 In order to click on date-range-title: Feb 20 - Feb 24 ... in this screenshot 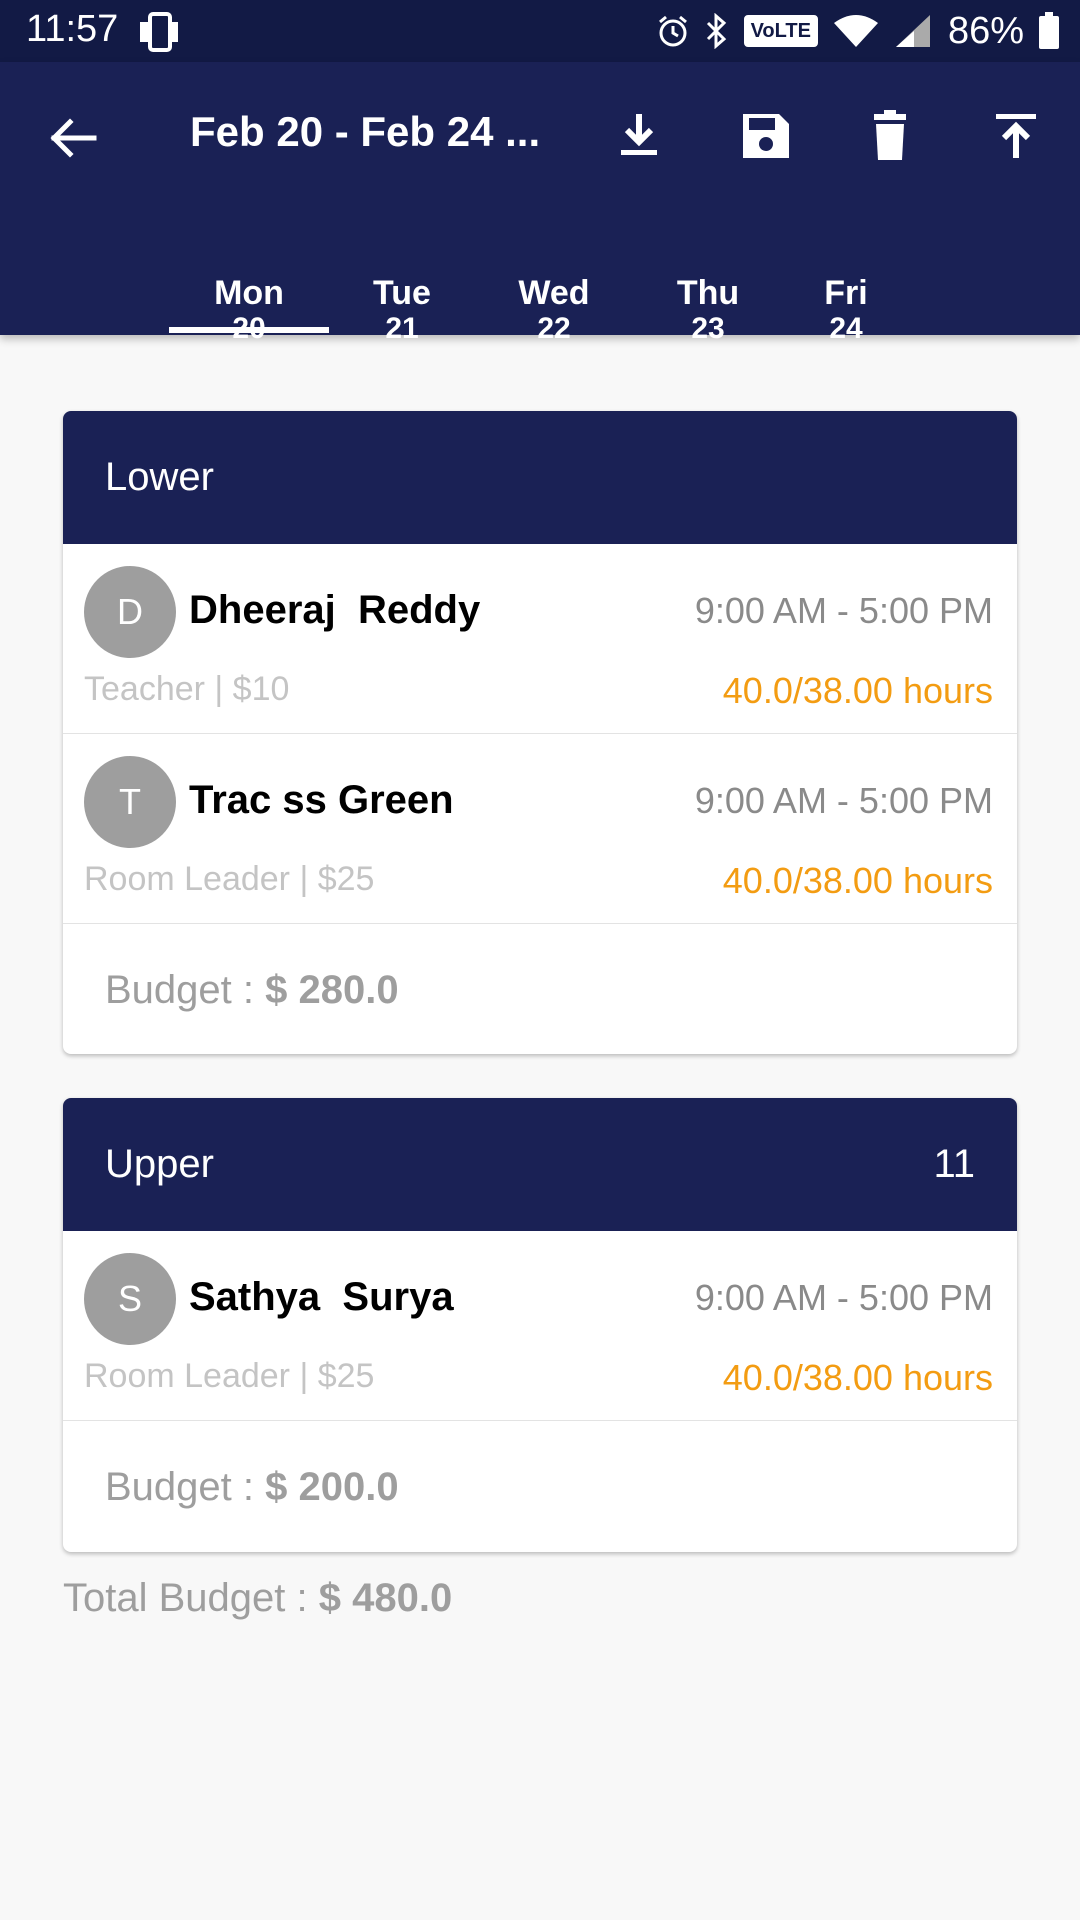, I will do `click(365, 132)`.